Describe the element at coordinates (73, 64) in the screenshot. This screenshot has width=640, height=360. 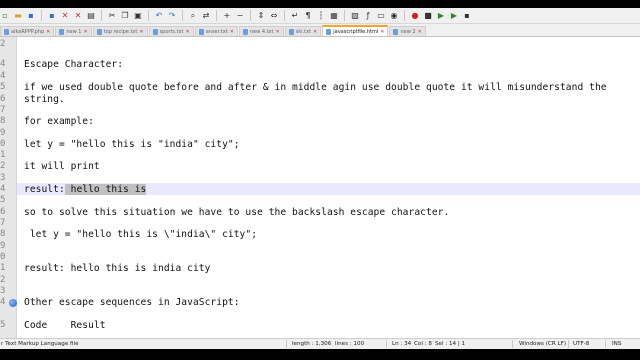
I see `code-line: Escape Character:` at that location.